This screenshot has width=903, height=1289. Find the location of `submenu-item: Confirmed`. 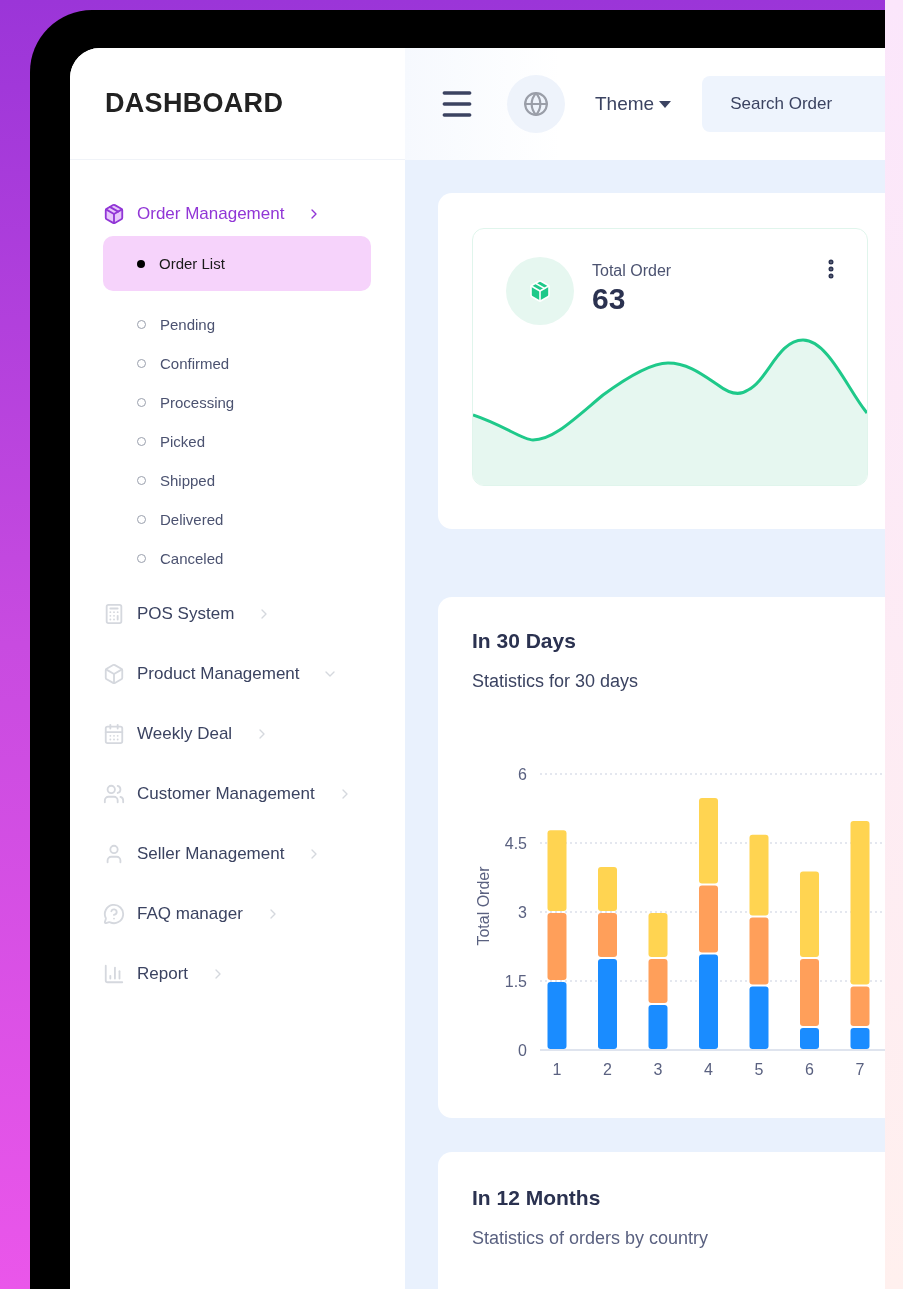

submenu-item: Confirmed is located at coordinates (237, 363).